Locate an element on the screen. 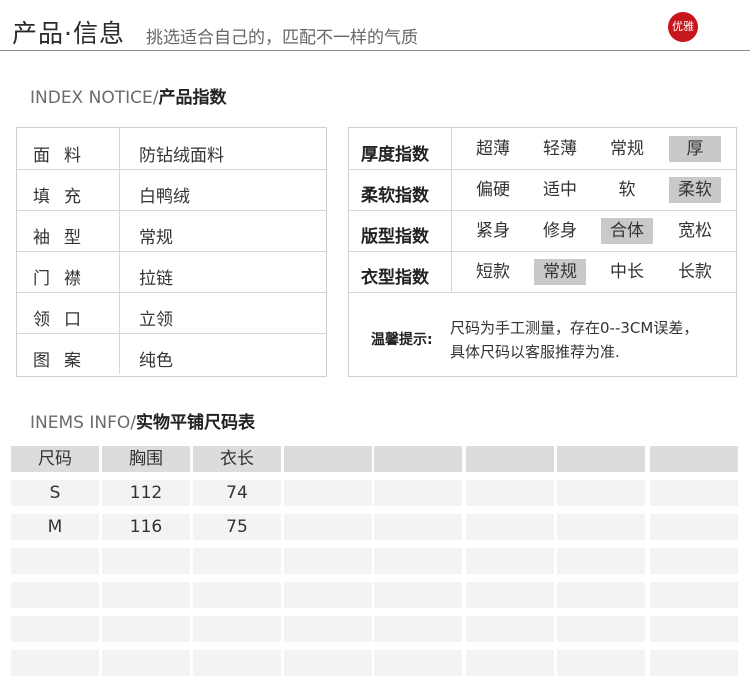  index-option: 修身 is located at coordinates (560, 231).